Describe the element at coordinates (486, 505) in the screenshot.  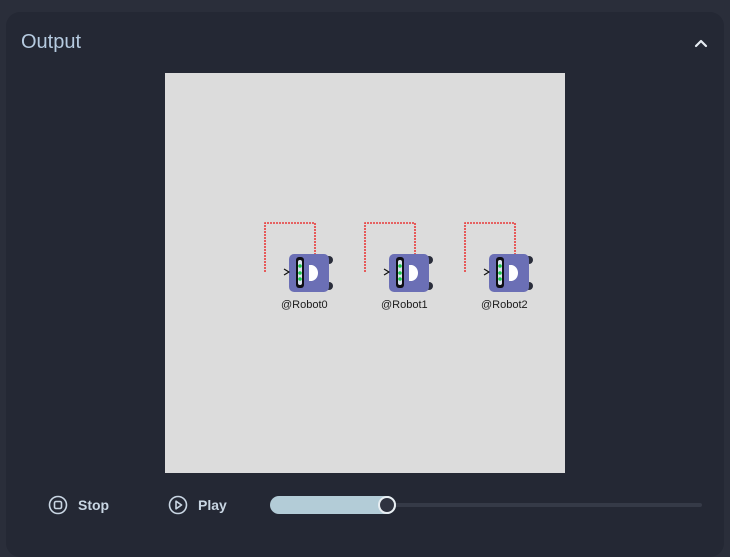
I see `progress-slider` at that location.